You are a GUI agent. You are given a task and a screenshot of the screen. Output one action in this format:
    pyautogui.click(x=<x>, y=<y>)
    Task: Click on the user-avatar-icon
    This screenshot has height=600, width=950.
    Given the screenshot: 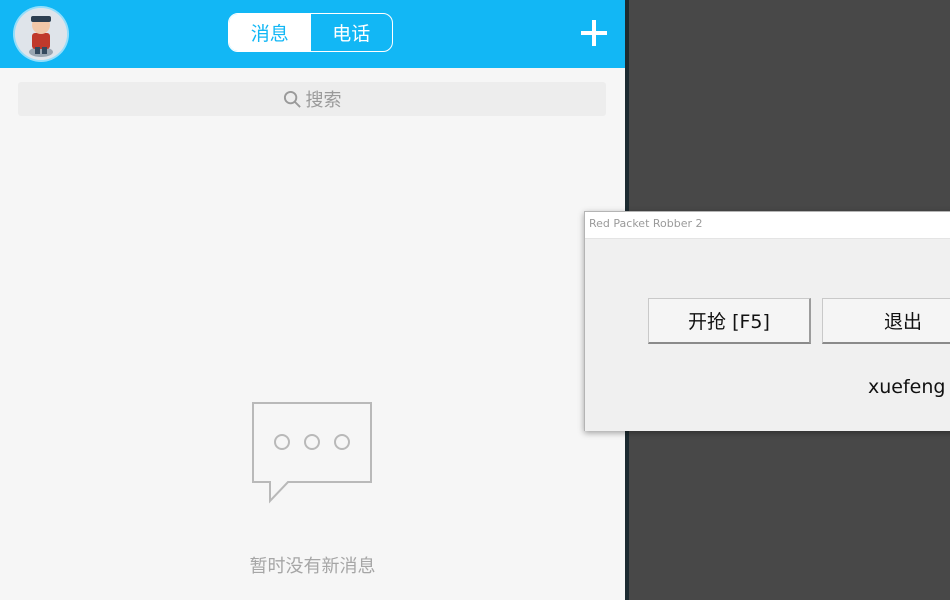 What is the action you would take?
    pyautogui.click(x=41, y=34)
    